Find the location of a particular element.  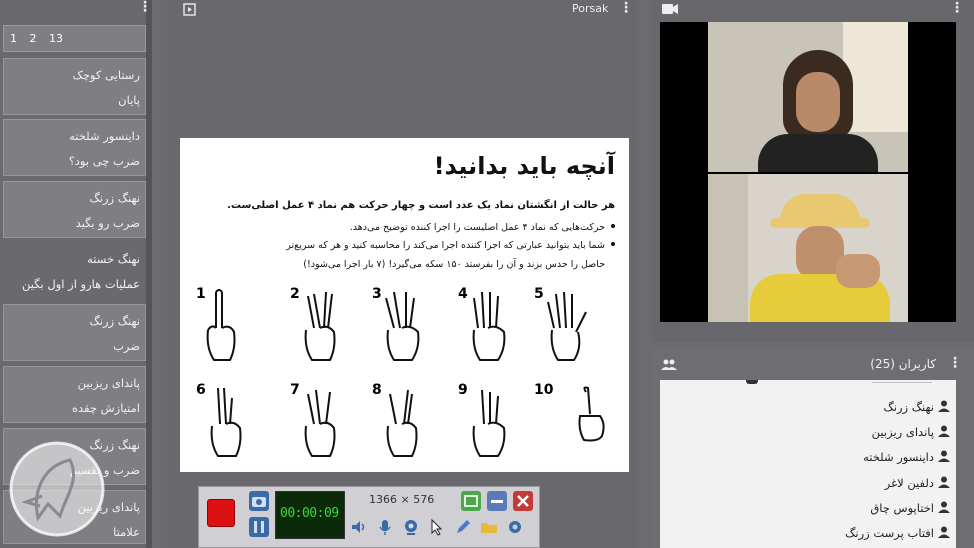

user-list-item: افتاب پرست زرنگ is located at coordinates (889, 533).